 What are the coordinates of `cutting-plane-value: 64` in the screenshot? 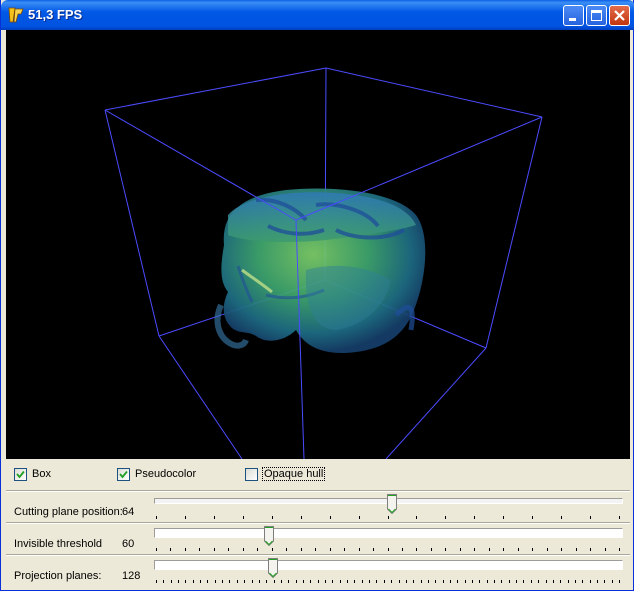 It's located at (128, 512).